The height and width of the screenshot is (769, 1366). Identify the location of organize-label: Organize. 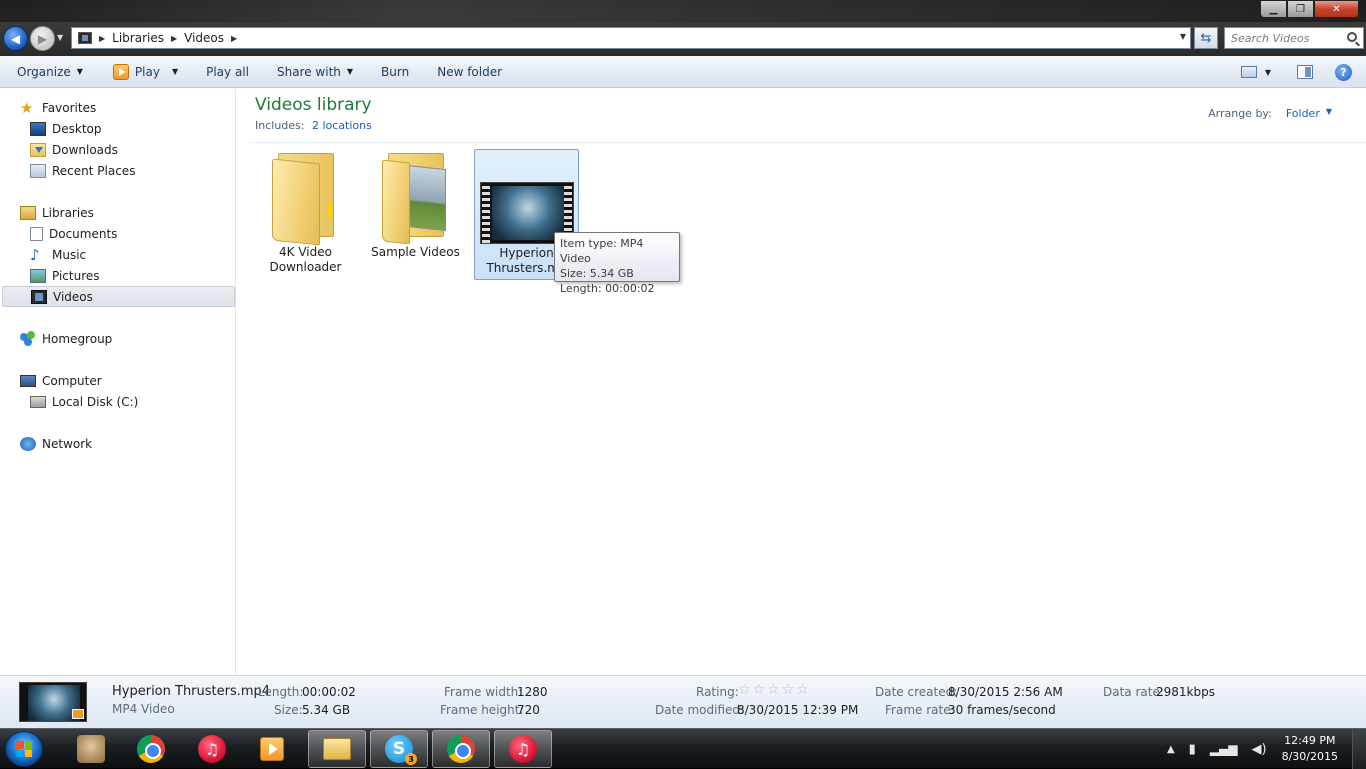
(44, 71).